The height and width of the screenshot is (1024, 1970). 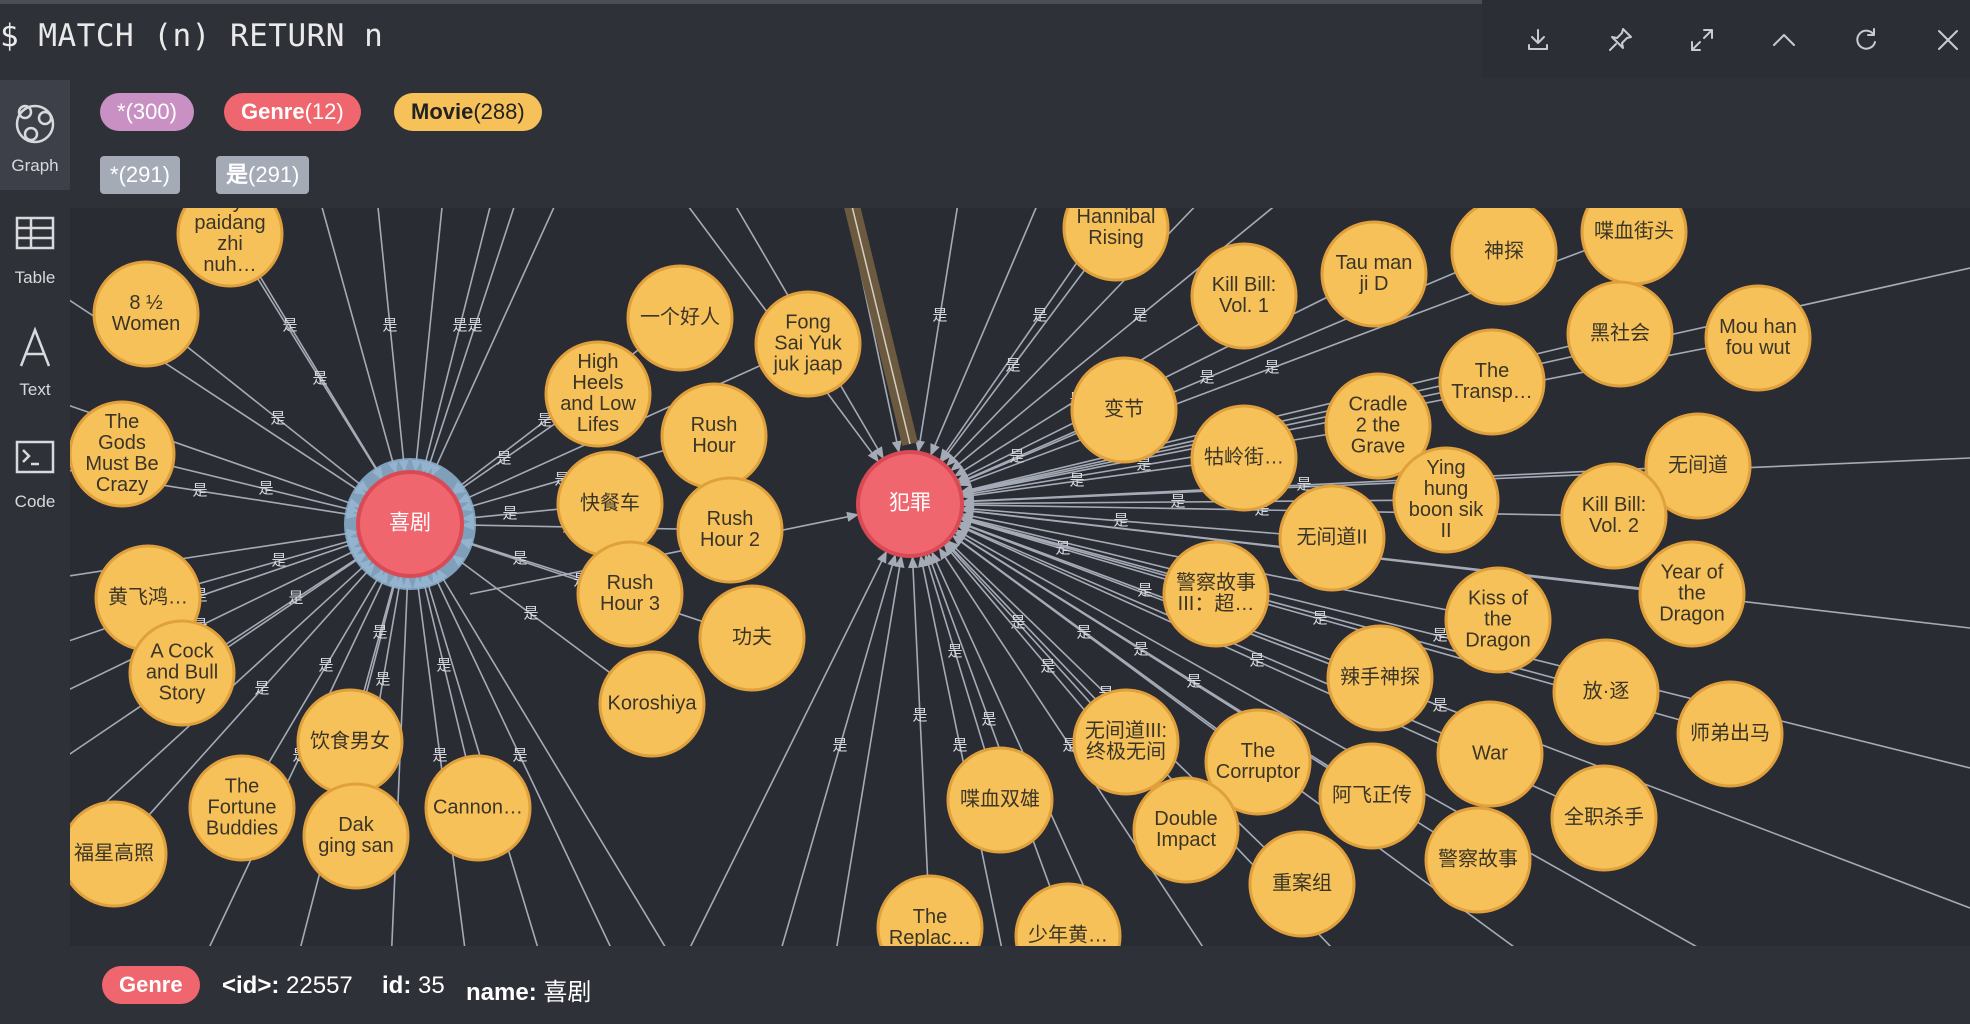 What do you see at coordinates (730, 530) in the screenshot?
I see `movie-node: RushHour 2` at bounding box center [730, 530].